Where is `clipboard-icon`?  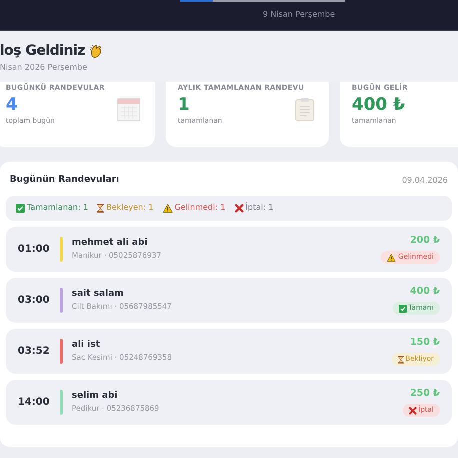 clipboard-icon is located at coordinates (305, 110).